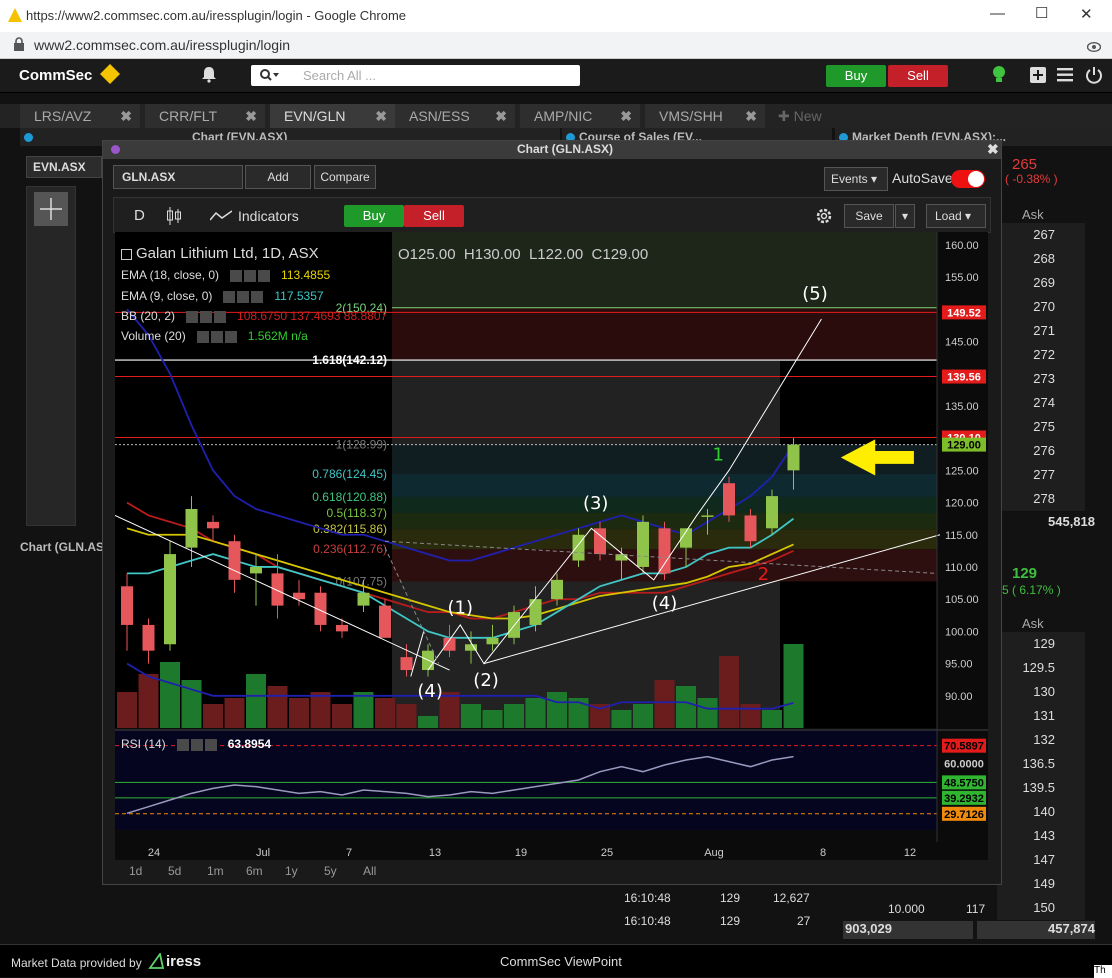 This screenshot has width=1112, height=978. I want to click on indicators-icon, so click(221, 217).